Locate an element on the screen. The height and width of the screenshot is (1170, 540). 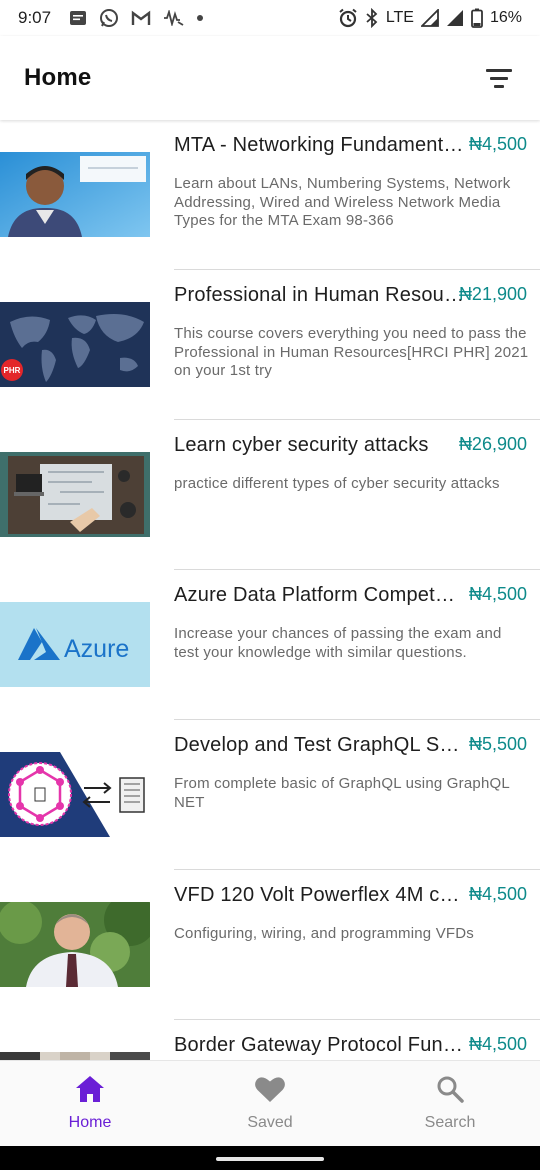
filter-button is located at coordinates (499, 78).